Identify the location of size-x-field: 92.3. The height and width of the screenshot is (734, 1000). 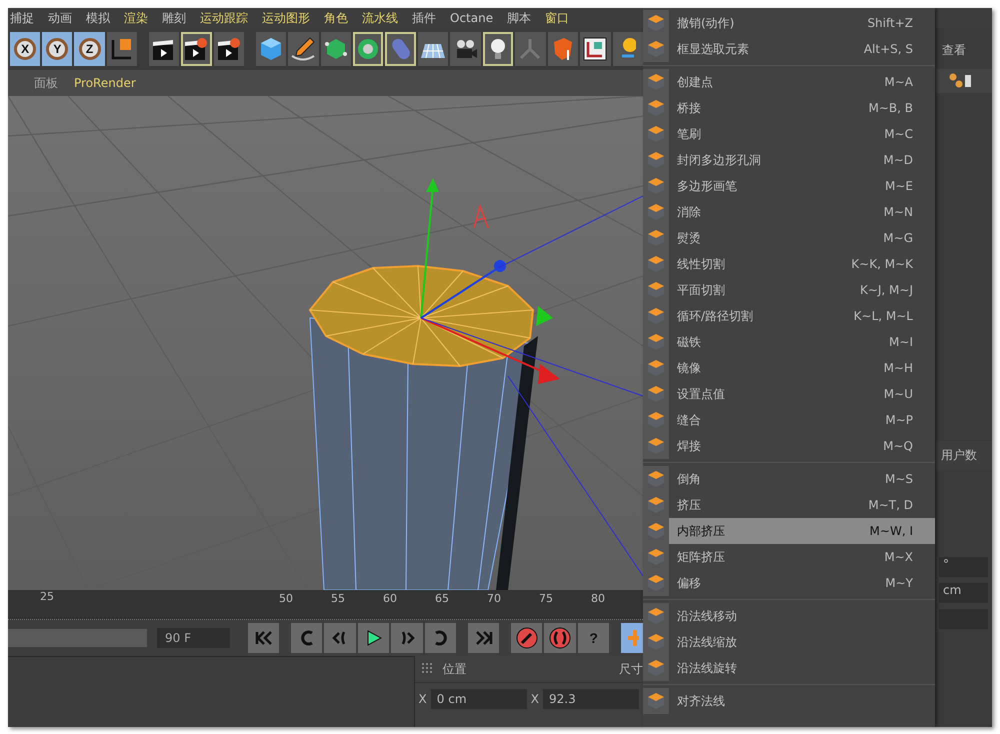
(591, 699).